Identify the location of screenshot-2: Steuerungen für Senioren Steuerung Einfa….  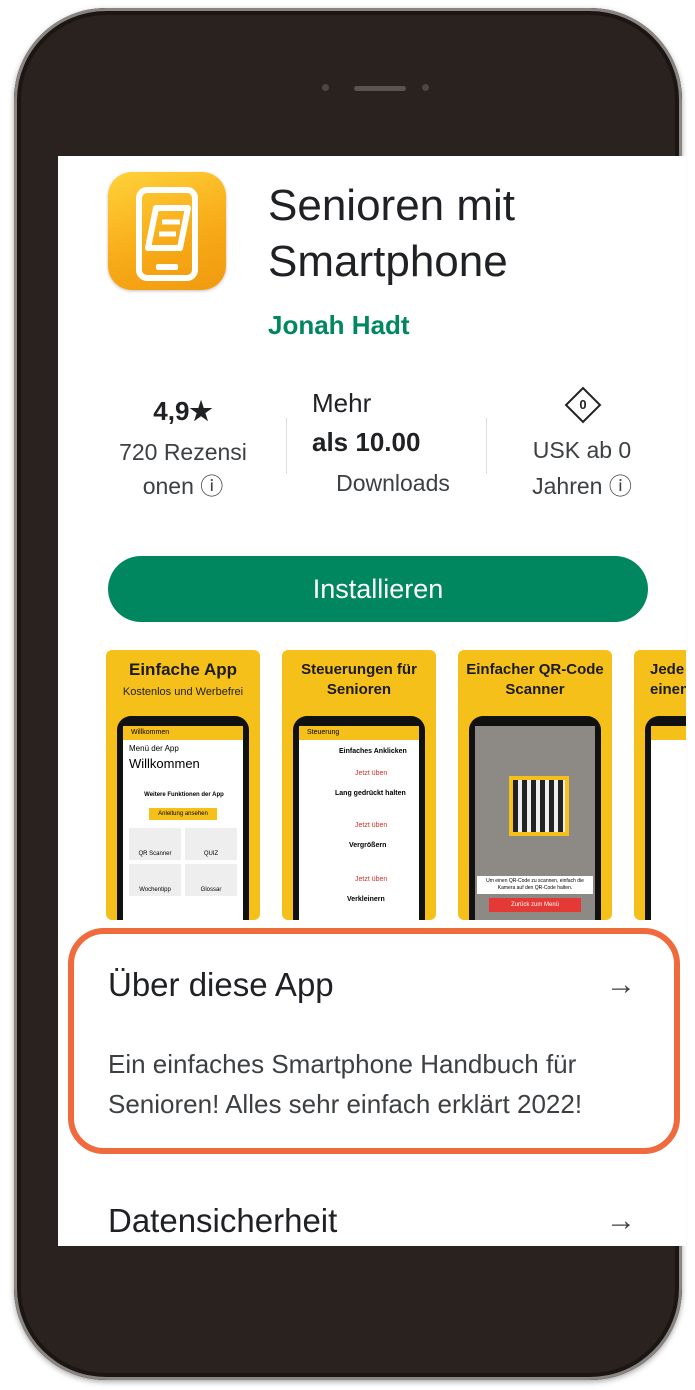
(359, 785).